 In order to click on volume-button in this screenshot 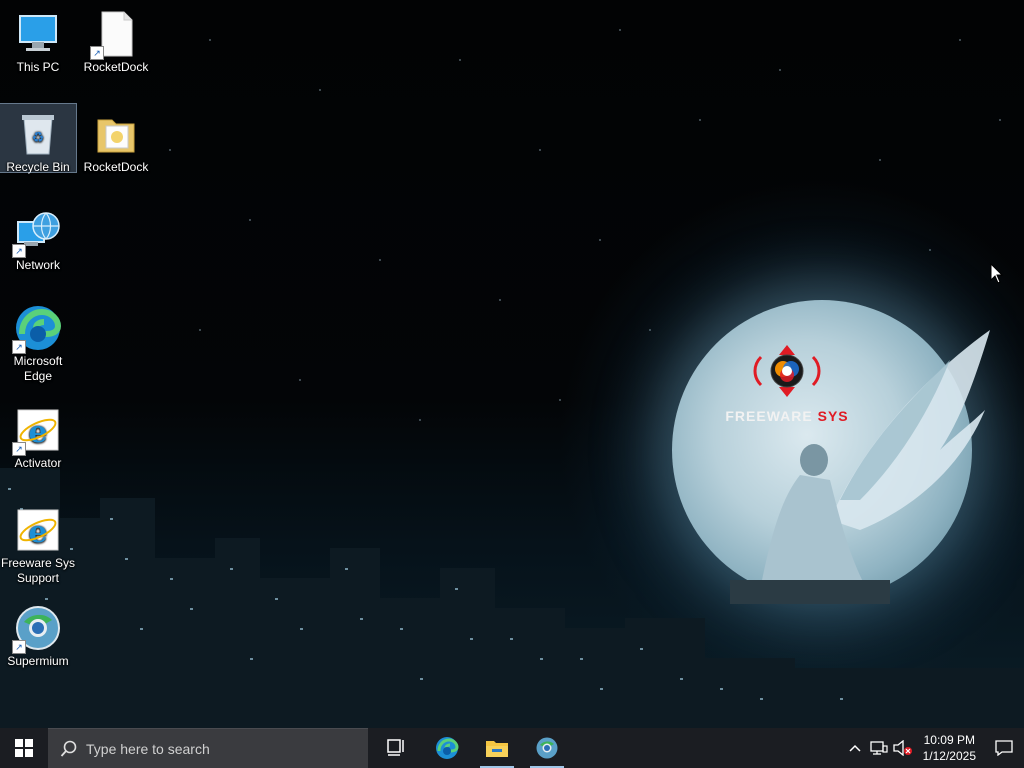, I will do `click(903, 748)`.